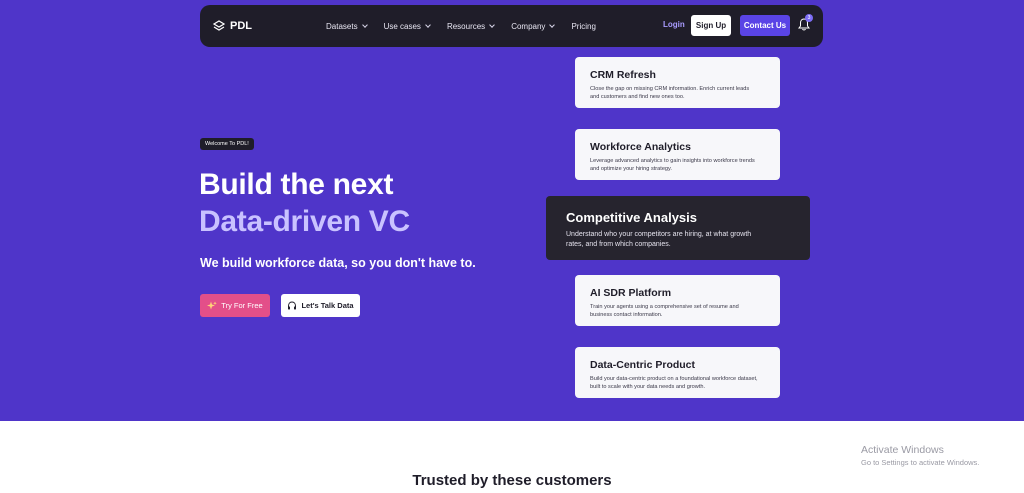 Image resolution: width=1024 pixels, height=493 pixels. Describe the element at coordinates (583, 26) in the screenshot. I see `nav-item-pricing: Pricing` at that location.